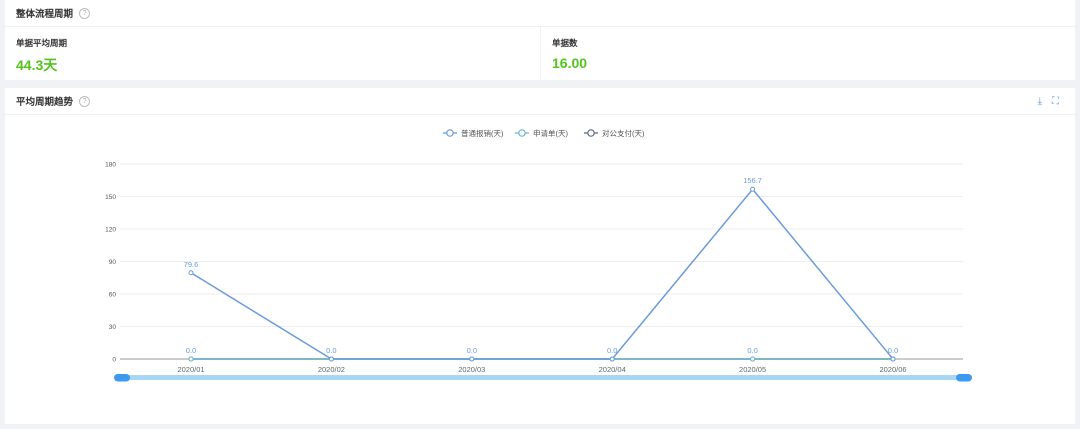 This screenshot has height=429, width=1080. Describe the element at coordinates (110, 197) in the screenshot. I see `y-tick-label: 150` at that location.